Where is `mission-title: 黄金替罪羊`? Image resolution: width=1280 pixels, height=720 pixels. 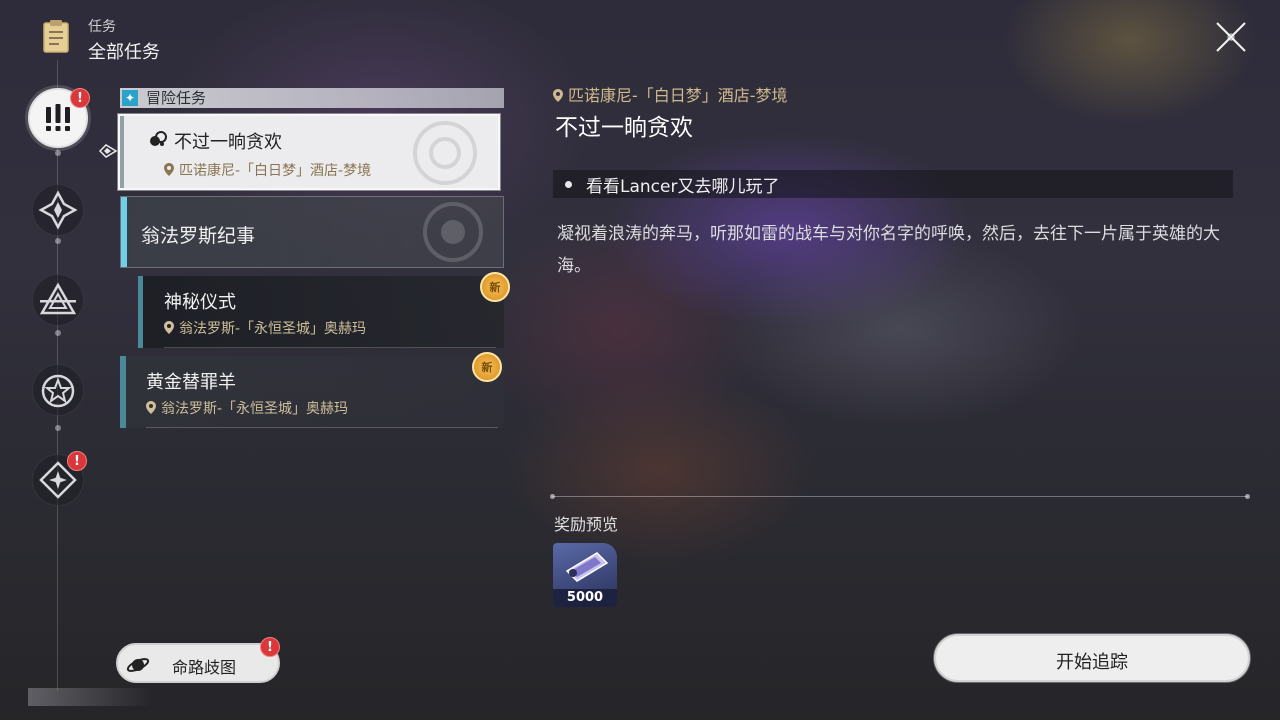 mission-title: 黄金替罪羊 is located at coordinates (191, 382).